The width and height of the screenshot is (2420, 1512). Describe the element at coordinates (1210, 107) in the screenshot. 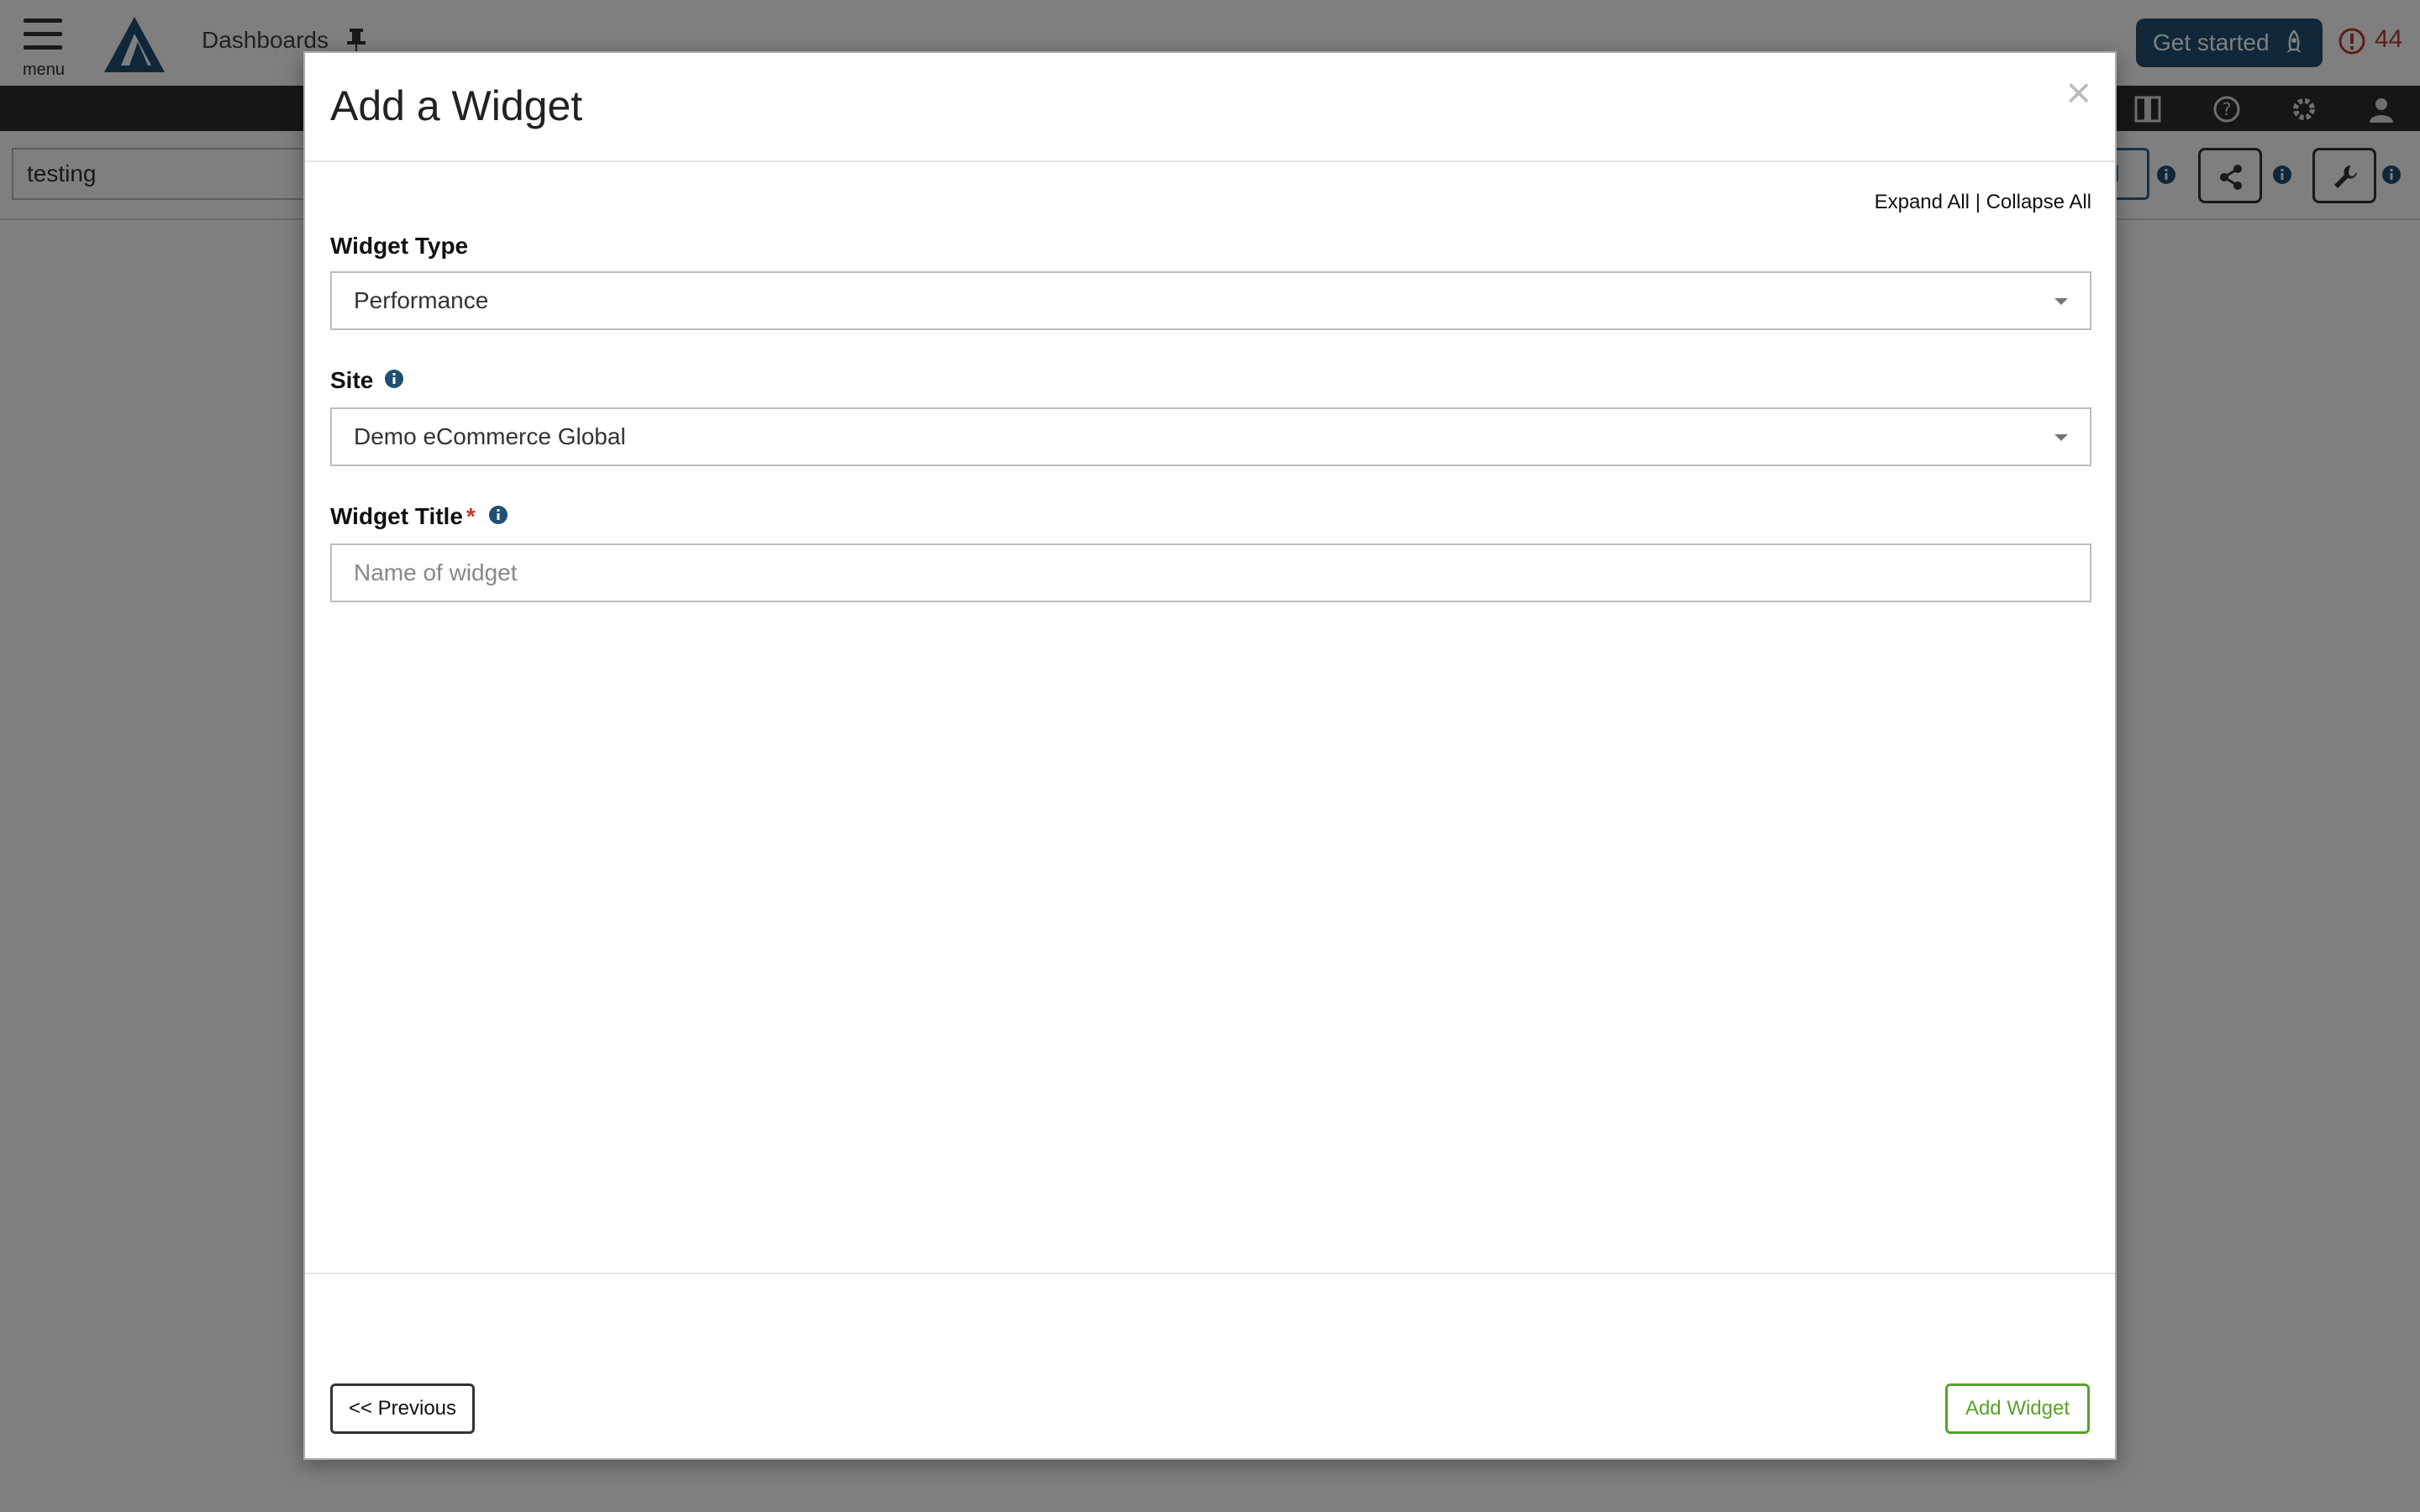

I see `modal-header: Add a Widget ×` at that location.